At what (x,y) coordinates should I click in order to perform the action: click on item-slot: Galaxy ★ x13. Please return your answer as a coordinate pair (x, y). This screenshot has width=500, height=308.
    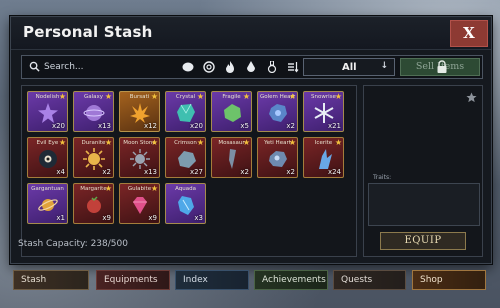
    Looking at the image, I should click on (93, 111).